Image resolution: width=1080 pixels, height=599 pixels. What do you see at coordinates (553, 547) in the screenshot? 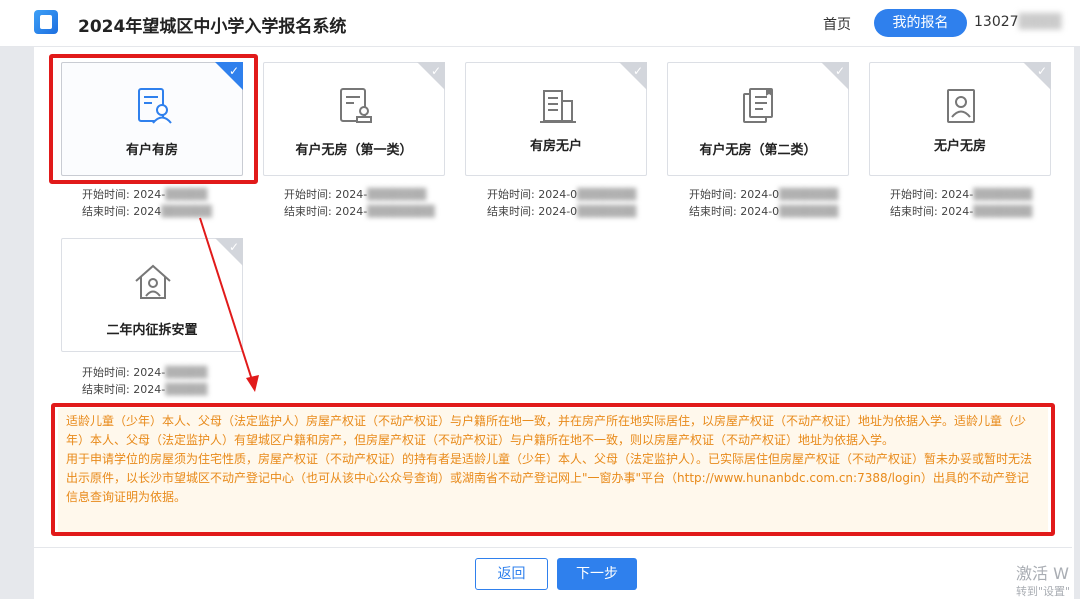
I see `footer-divider` at bounding box center [553, 547].